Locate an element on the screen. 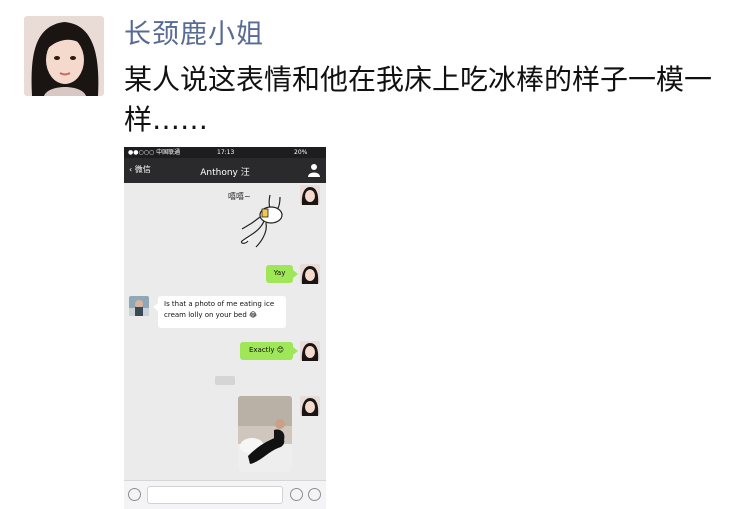 This screenshot has height=509, width=750. emoji-icon is located at coordinates (296, 494).